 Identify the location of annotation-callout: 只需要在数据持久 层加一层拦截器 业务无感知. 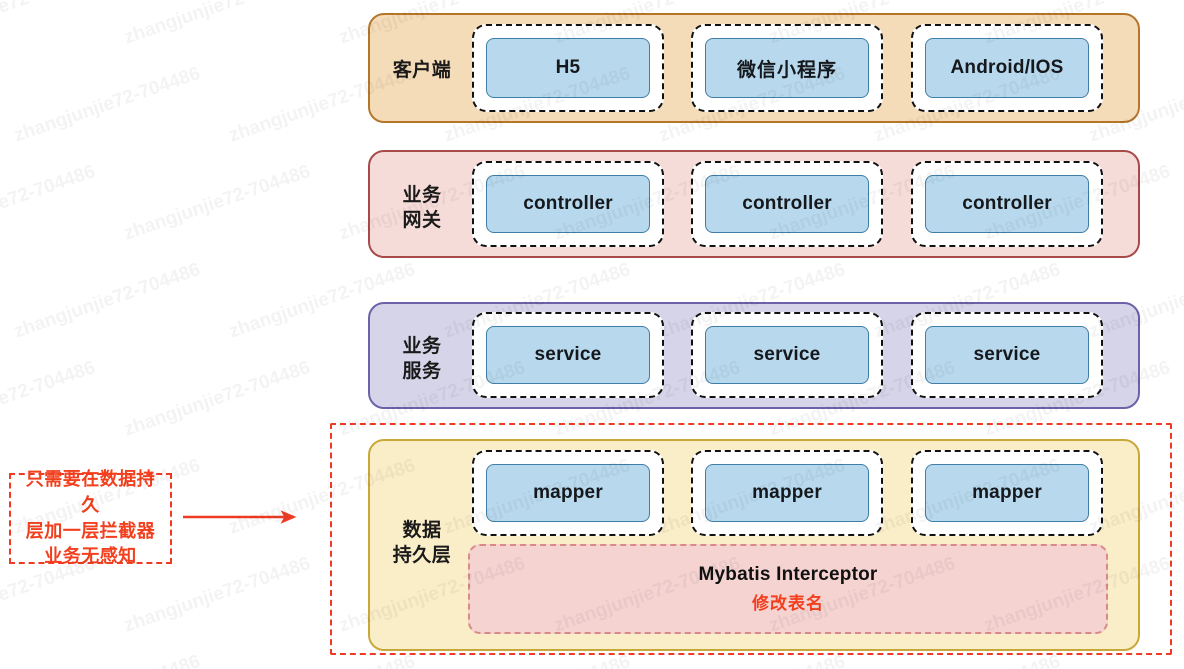
(90, 517).